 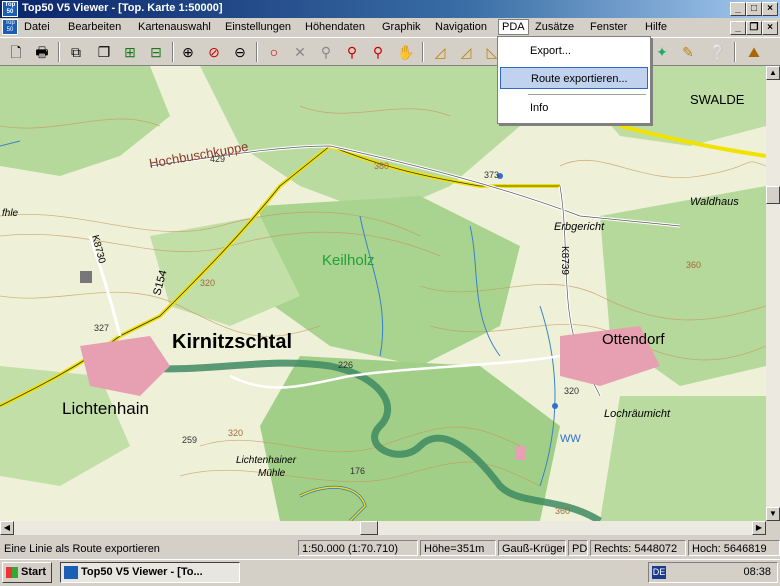 What do you see at coordinates (189, 440) in the screenshot?
I see `elevation-label: 259` at bounding box center [189, 440].